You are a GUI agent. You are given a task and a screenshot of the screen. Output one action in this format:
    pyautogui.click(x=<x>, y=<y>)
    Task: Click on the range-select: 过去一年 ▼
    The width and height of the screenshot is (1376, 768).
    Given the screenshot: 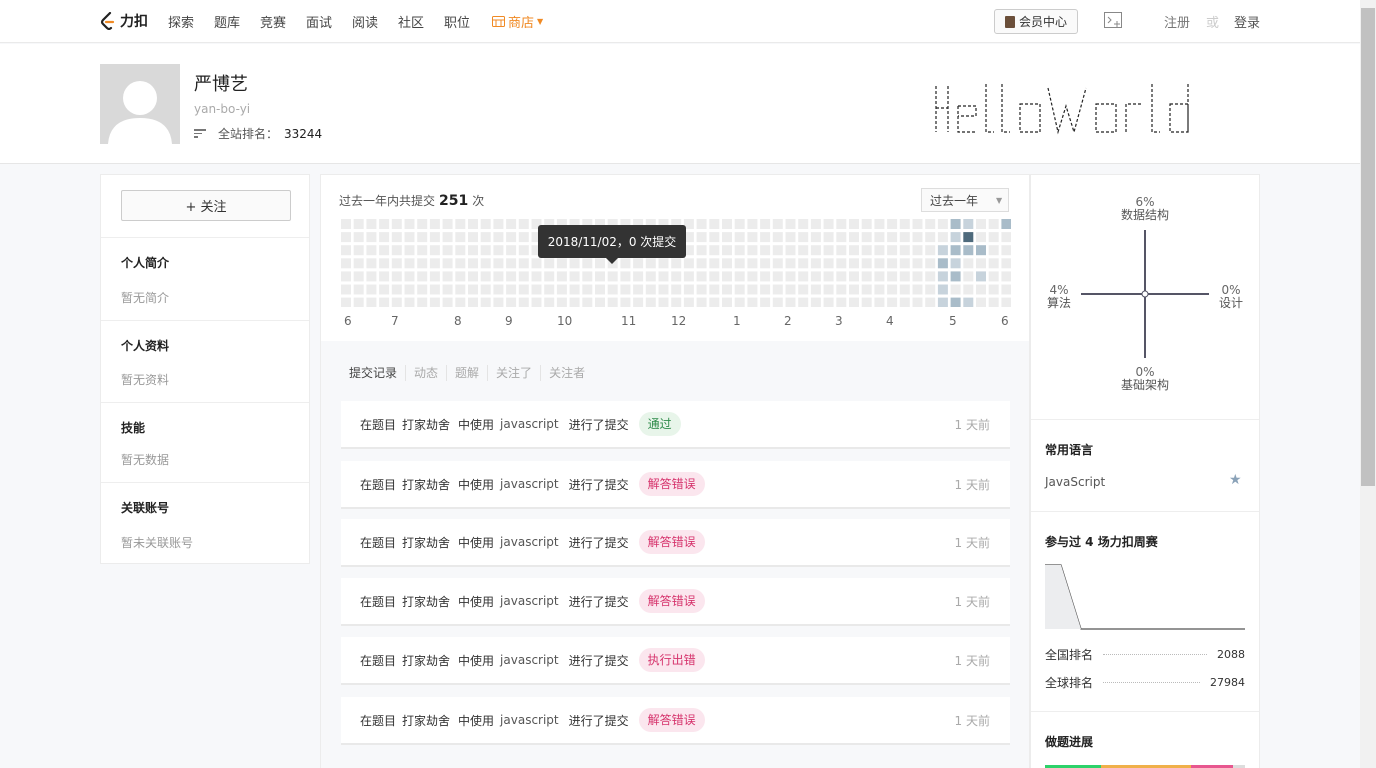 What is the action you would take?
    pyautogui.click(x=965, y=200)
    